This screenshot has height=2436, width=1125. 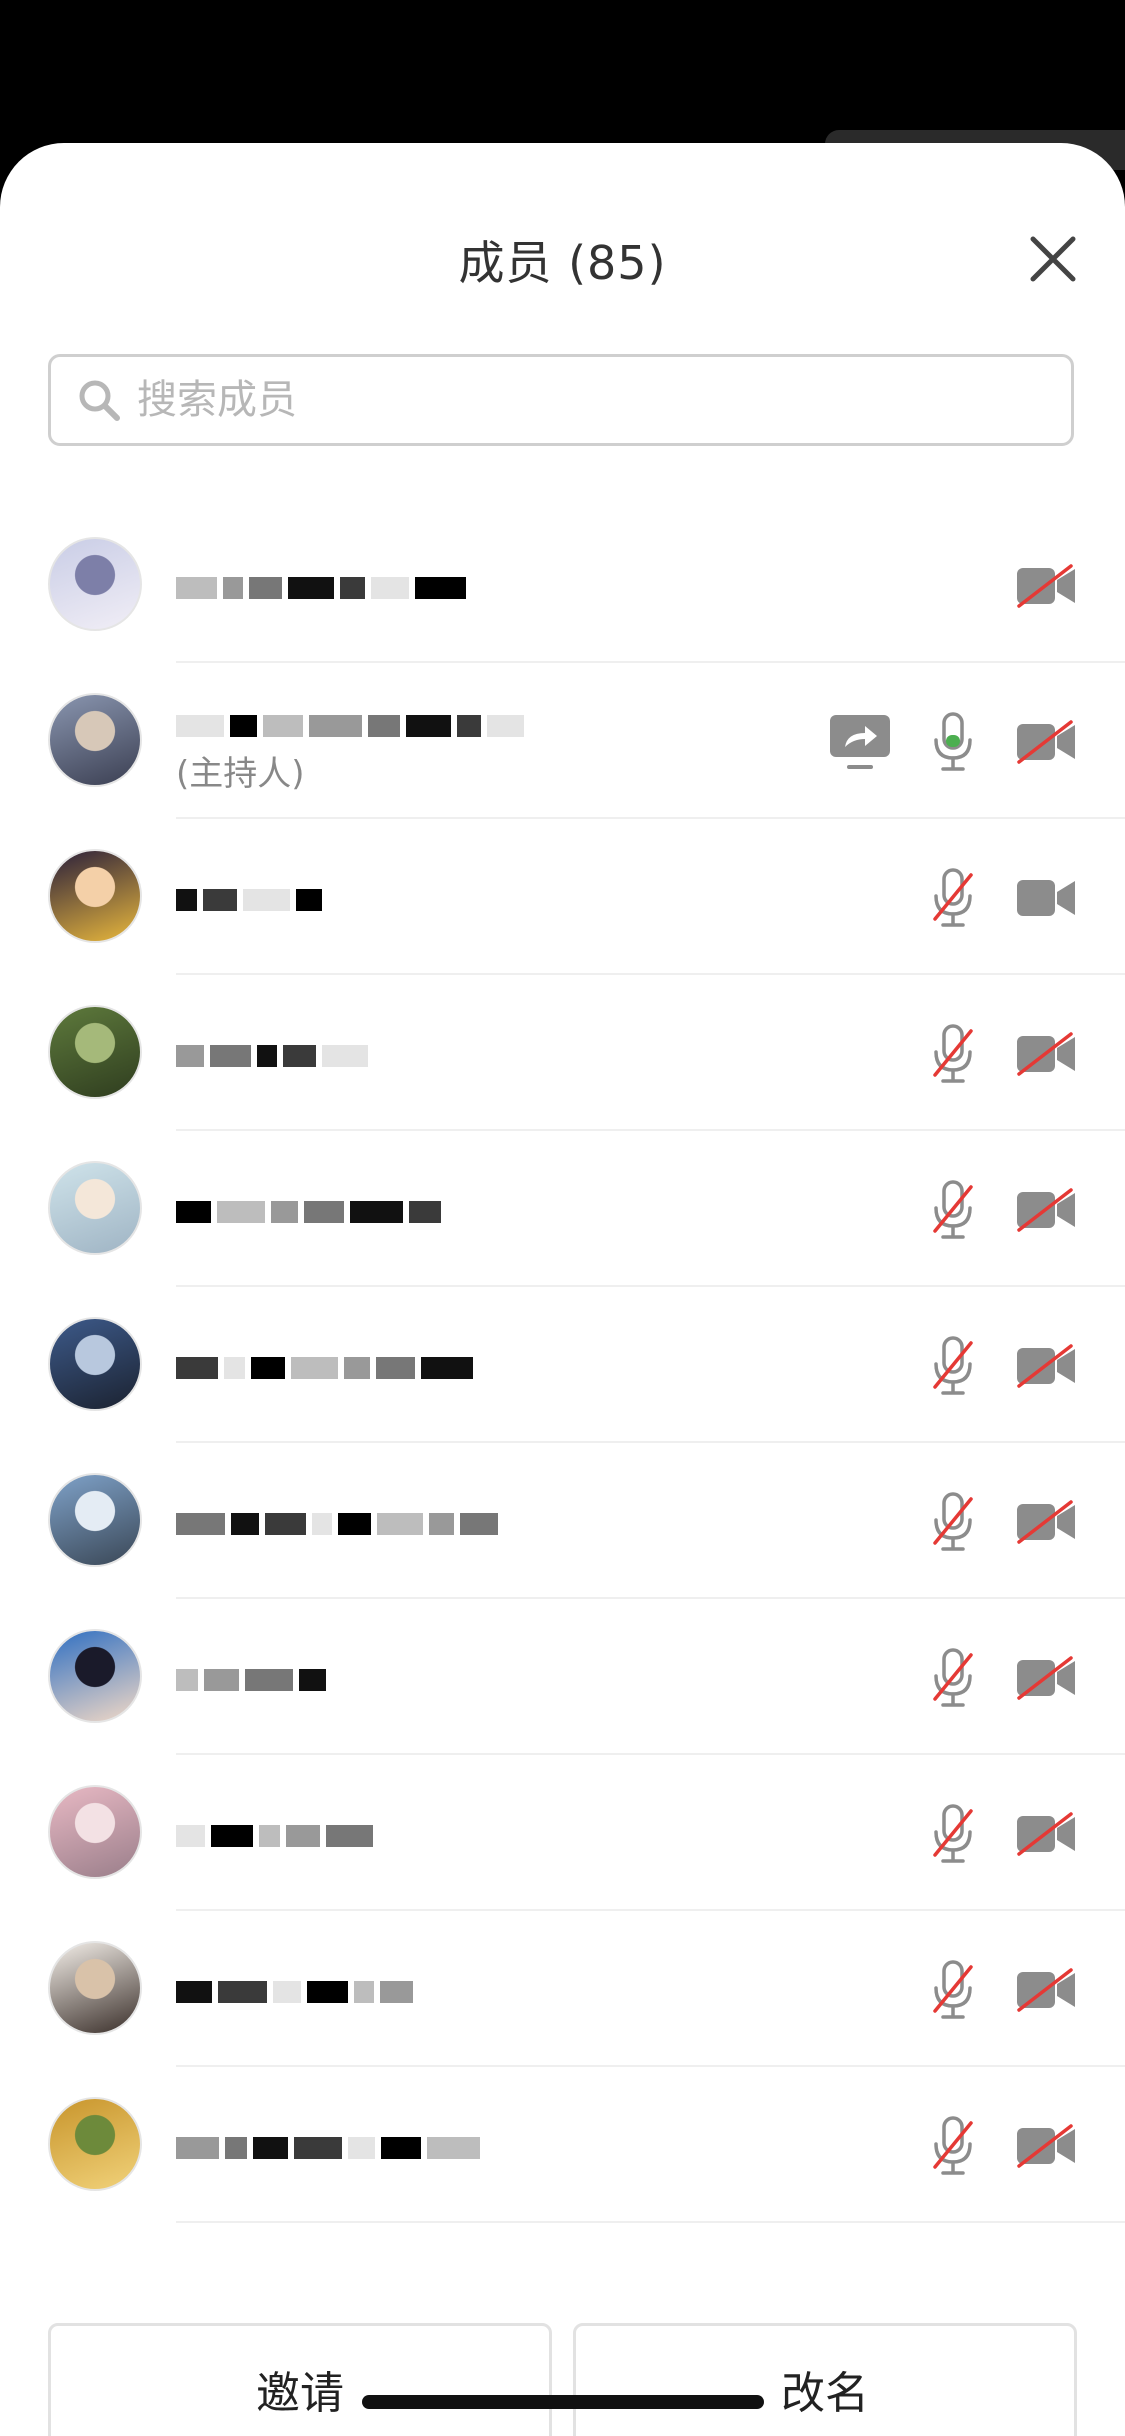 I want to click on page-title: 成员 (85), so click(x=562, y=263).